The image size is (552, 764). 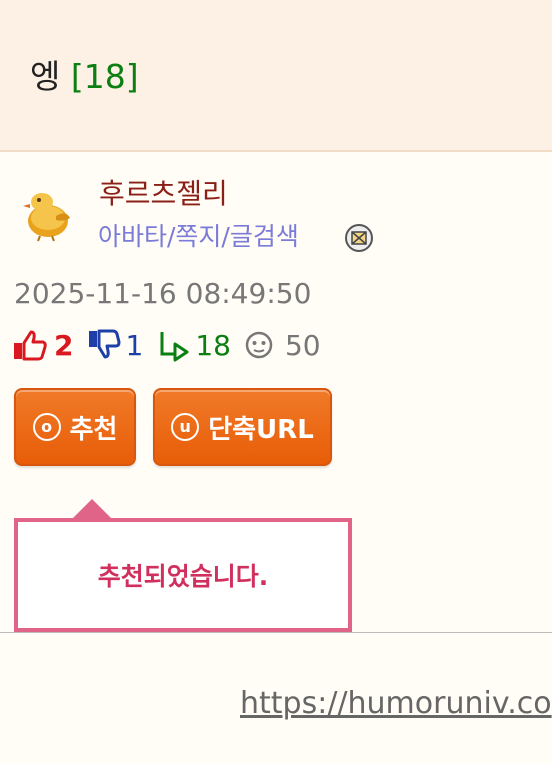 I want to click on recommend-label: 추천, so click(x=93, y=429).